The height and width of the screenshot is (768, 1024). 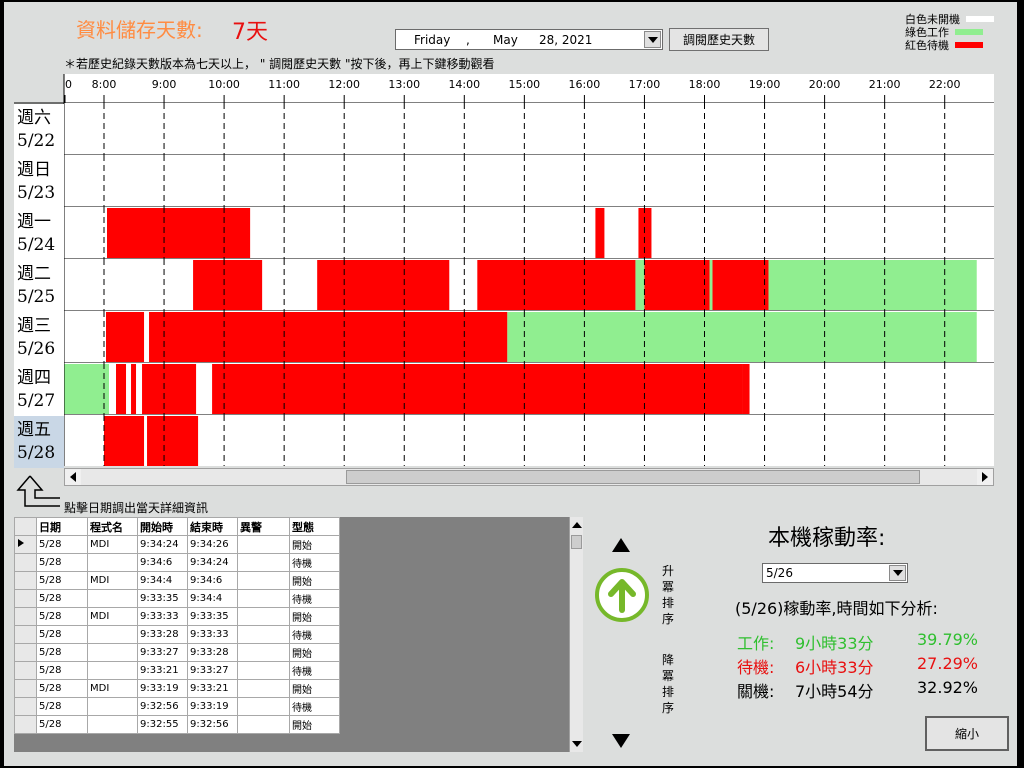 I want to click on day-dropdown-button, so click(x=897, y=573).